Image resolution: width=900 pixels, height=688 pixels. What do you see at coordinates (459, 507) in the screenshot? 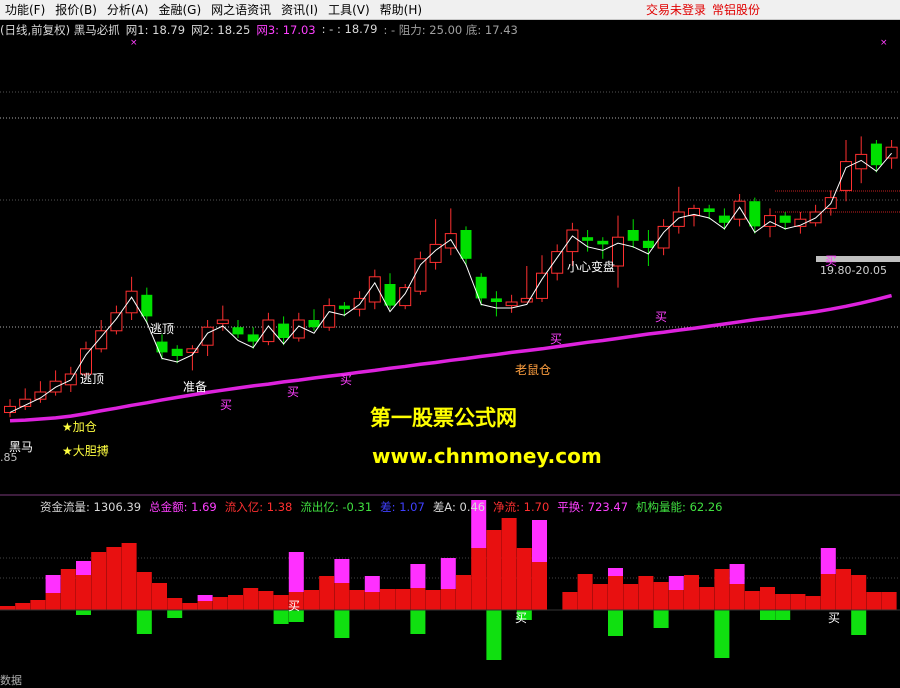
I see `diffa-value: 差A: 0.46` at bounding box center [459, 507].